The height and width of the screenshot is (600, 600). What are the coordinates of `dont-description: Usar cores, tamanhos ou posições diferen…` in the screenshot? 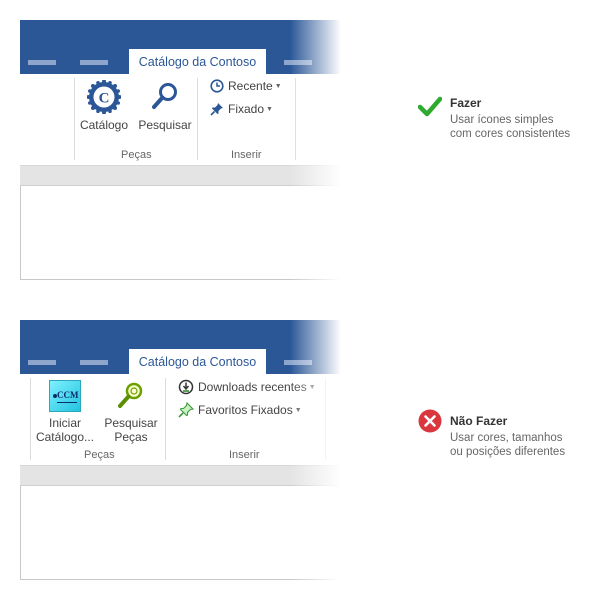 It's located at (507, 445).